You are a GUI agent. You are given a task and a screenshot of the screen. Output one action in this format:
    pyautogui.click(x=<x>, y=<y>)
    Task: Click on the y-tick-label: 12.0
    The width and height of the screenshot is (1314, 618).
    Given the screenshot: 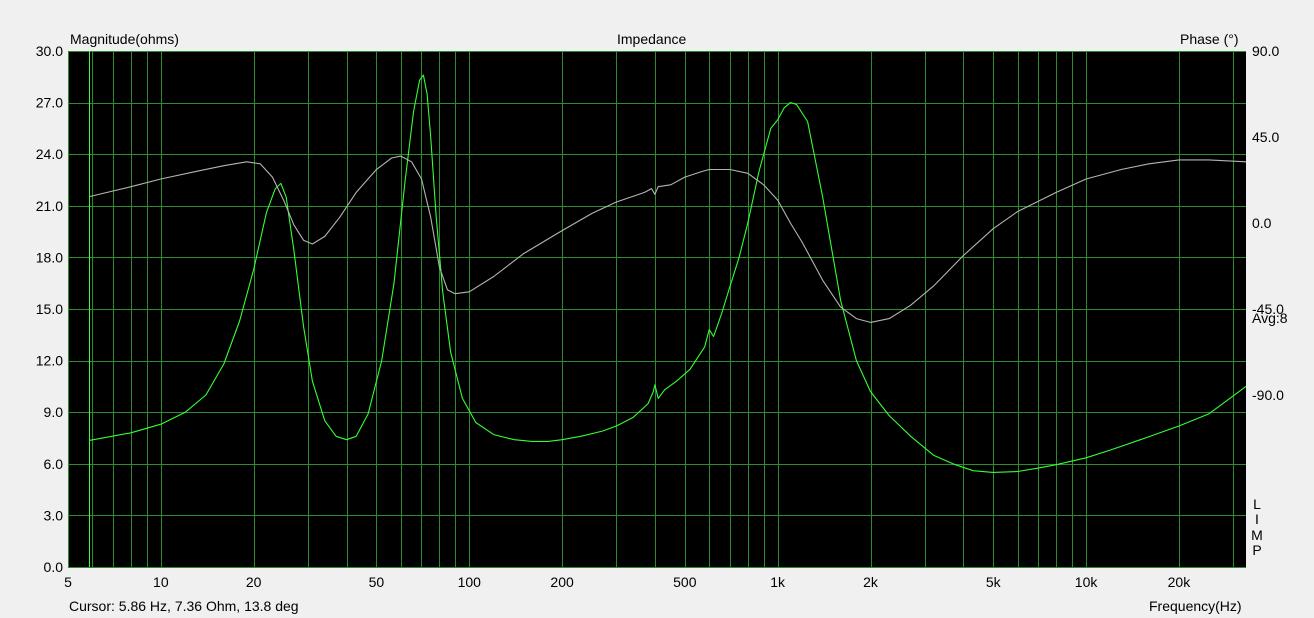 What is the action you would take?
    pyautogui.click(x=49, y=361)
    